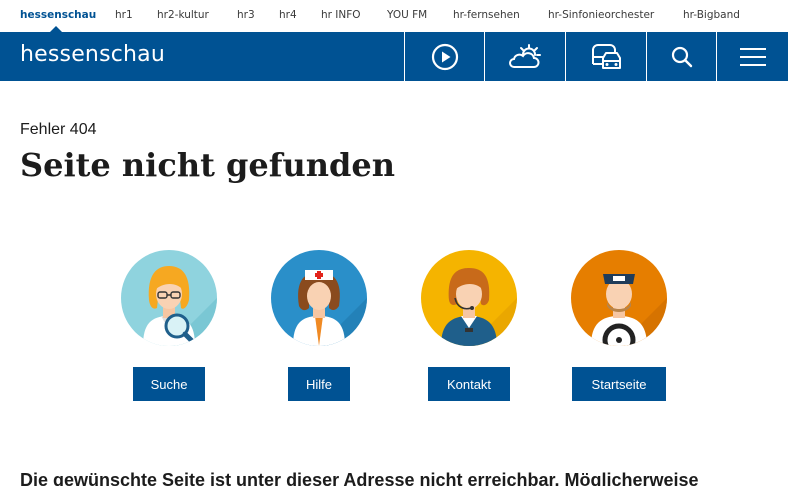 The height and width of the screenshot is (486, 800). I want to click on menu-button, so click(752, 56).